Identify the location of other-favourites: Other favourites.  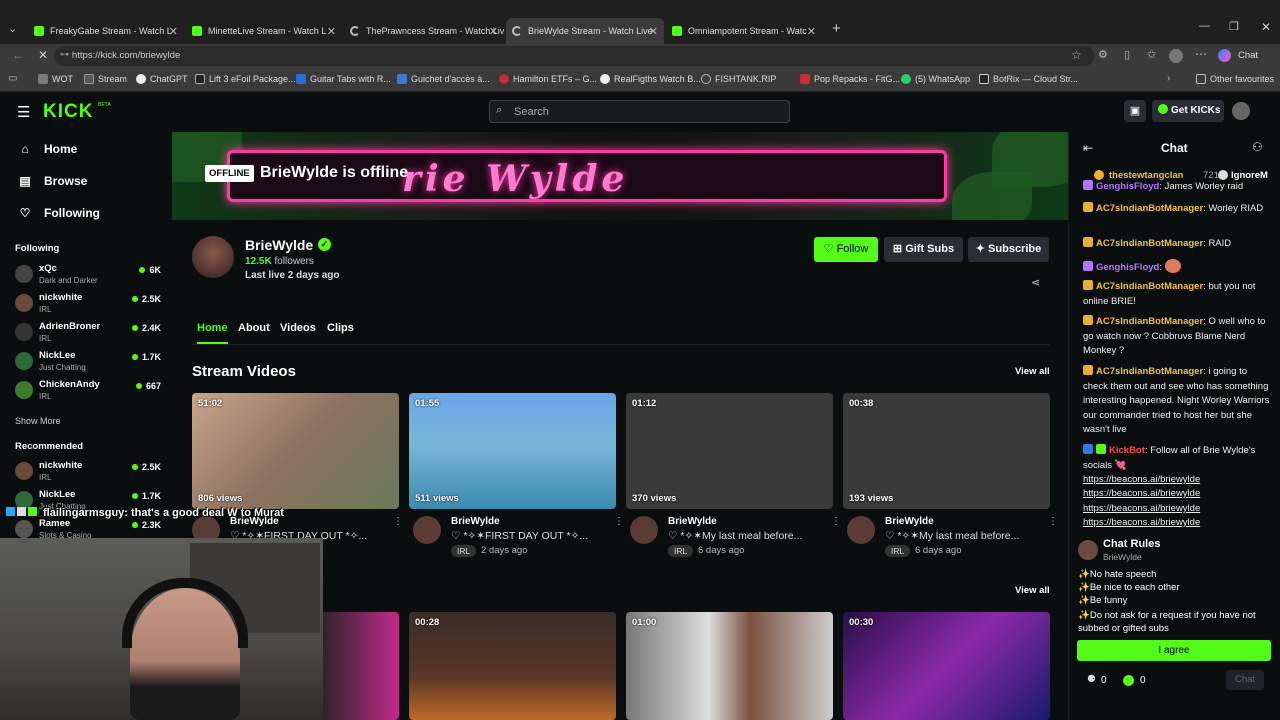
(1235, 79).